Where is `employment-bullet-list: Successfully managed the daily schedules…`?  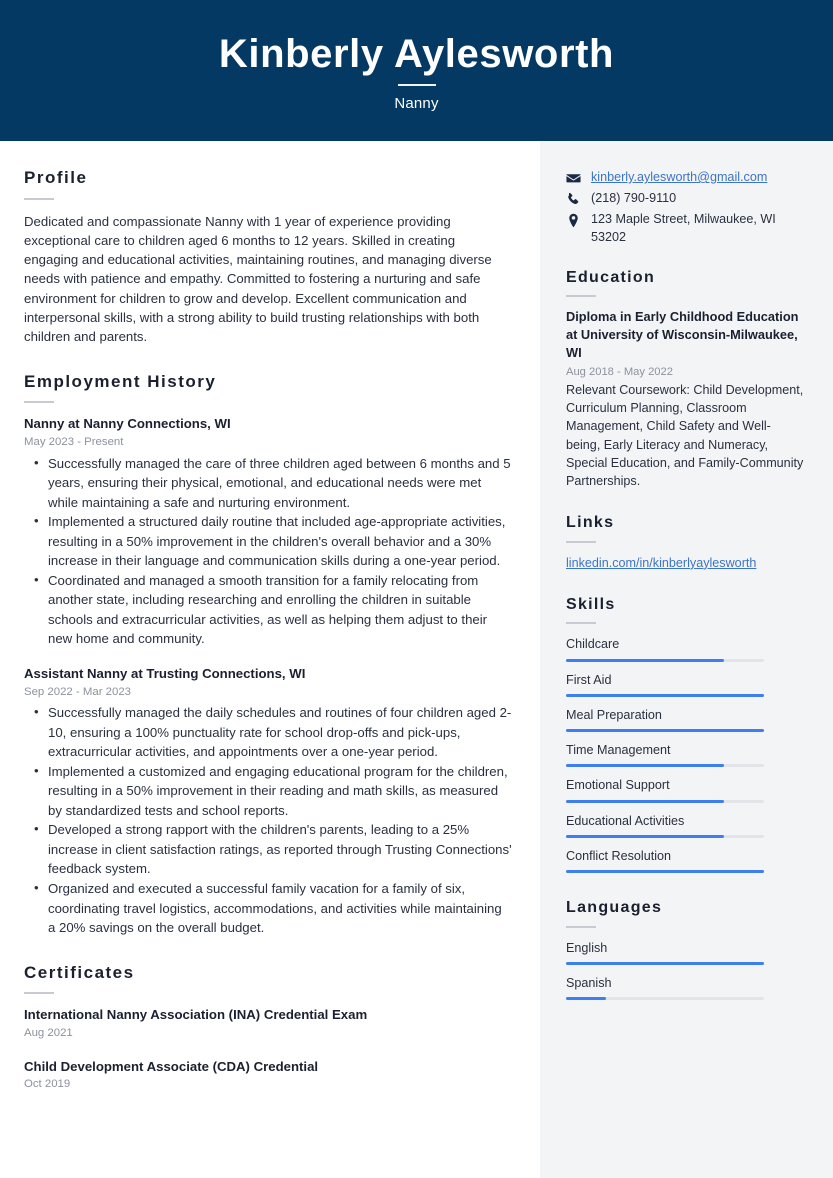
employment-bullet-list: Successfully managed the daily schedules… is located at coordinates (268, 820).